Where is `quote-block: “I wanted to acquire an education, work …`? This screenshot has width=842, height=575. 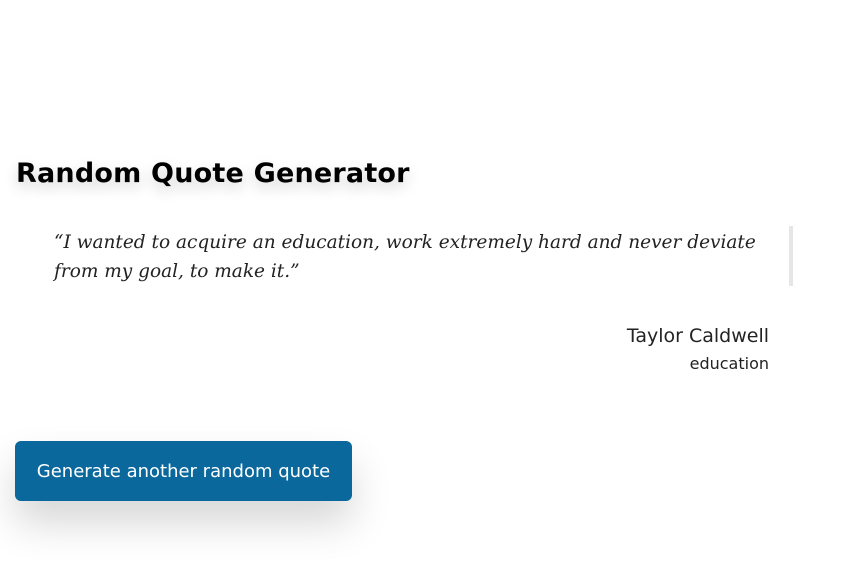 quote-block: “I wanted to acquire an education, work … is located at coordinates (413, 257).